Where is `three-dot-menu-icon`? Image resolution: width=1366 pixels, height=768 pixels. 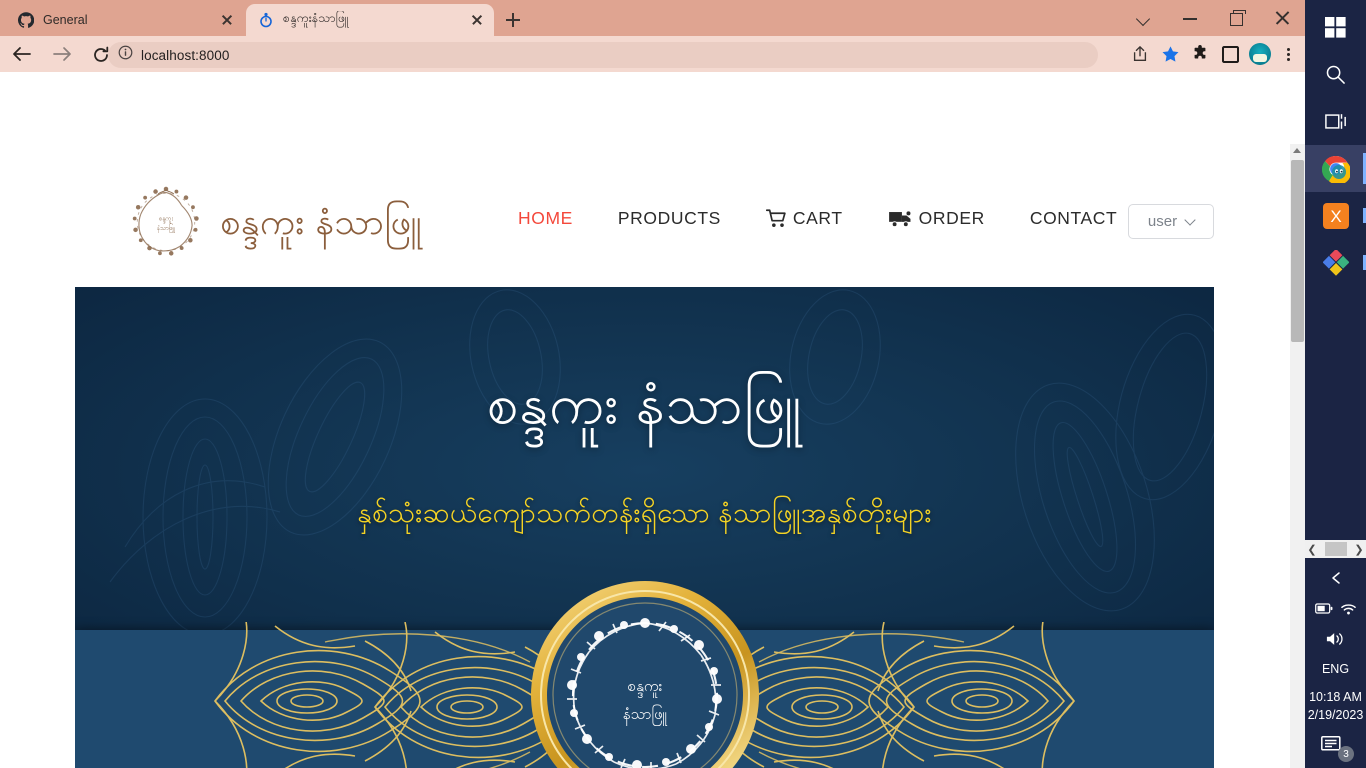
three-dot-menu-icon is located at coordinates (1288, 54).